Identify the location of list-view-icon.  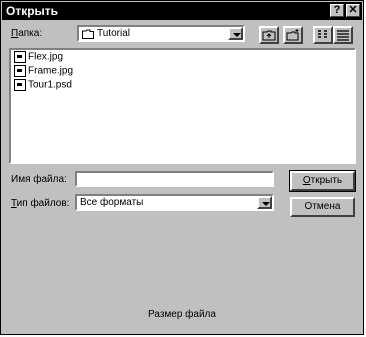
(322, 34).